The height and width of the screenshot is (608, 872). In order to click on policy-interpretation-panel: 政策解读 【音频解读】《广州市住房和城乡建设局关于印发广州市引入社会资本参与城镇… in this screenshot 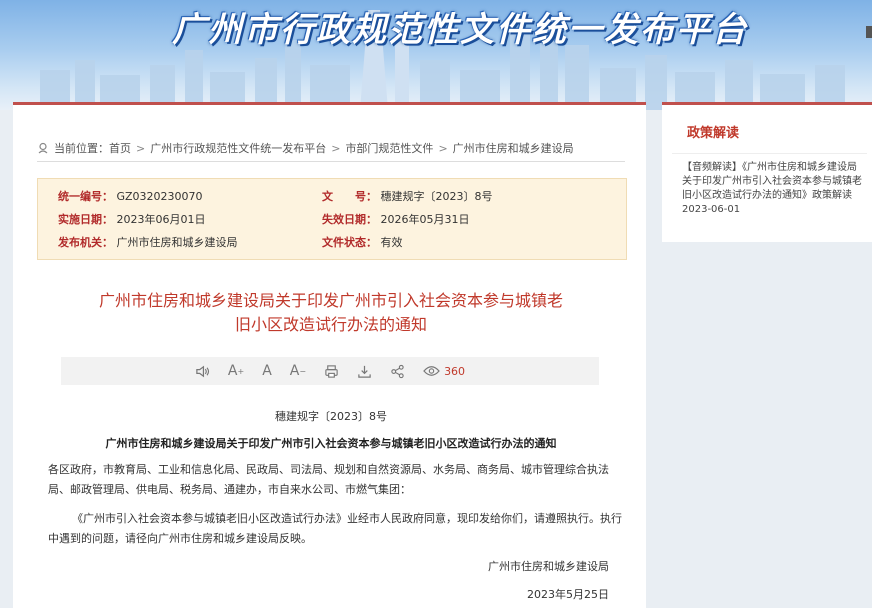, I will do `click(767, 172)`.